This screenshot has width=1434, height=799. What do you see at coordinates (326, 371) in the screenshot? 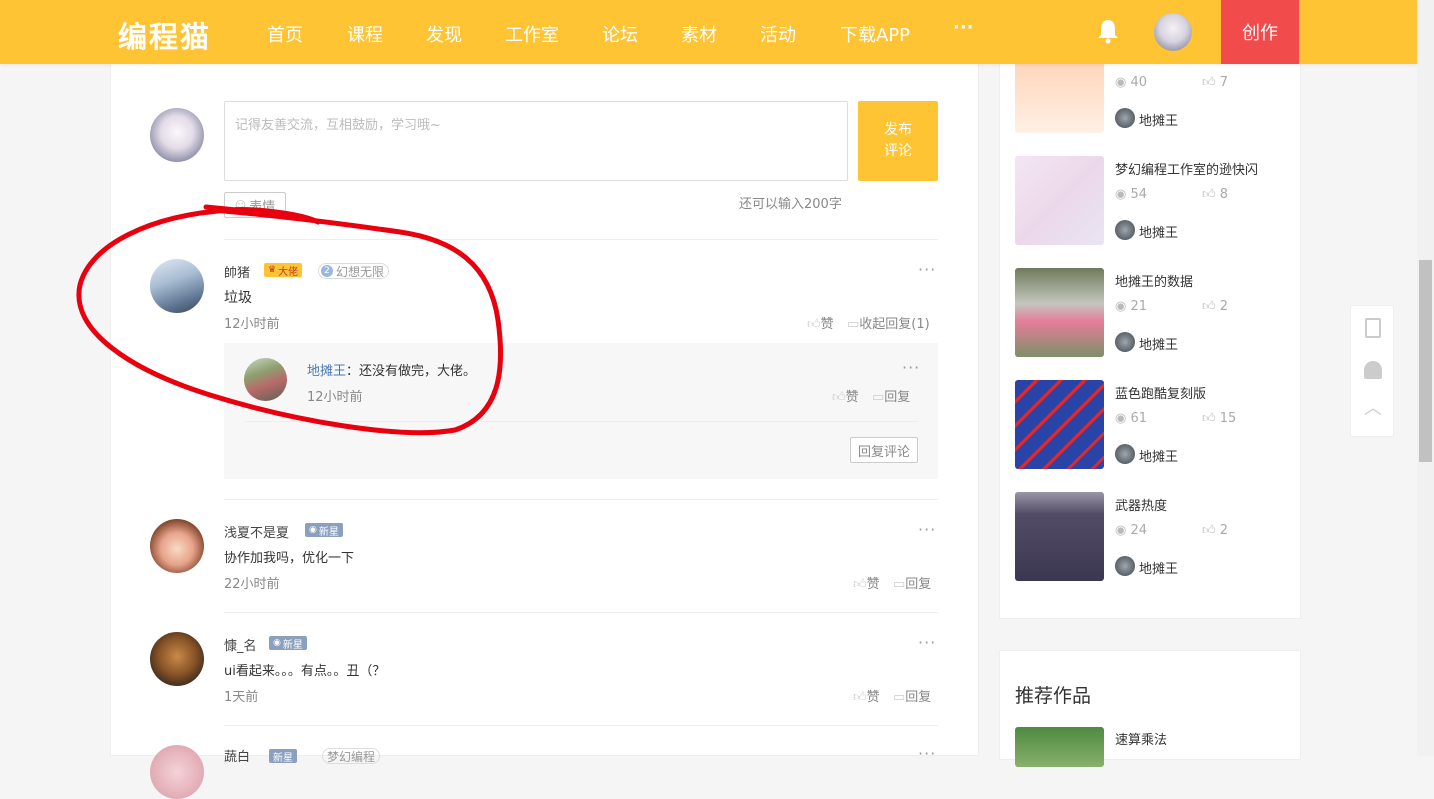
I see `reply-username: 地摊王` at bounding box center [326, 371].